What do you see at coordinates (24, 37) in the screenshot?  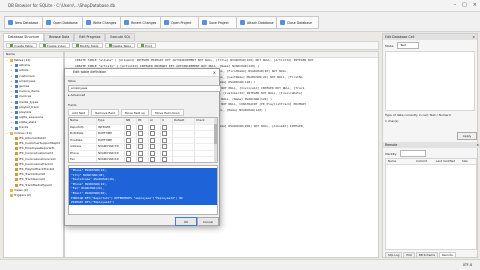 I see `tab-database-structure: Database Structure` at bounding box center [24, 37].